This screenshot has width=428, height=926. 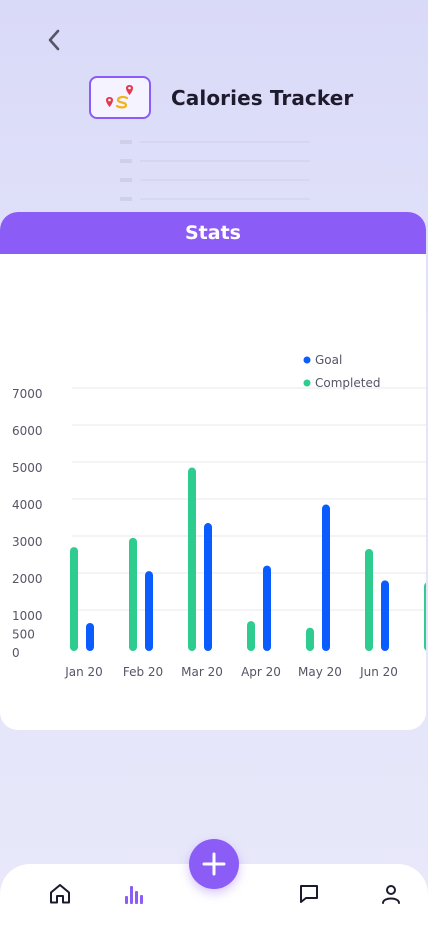 I want to click on nav-chat-button, so click(x=309, y=894).